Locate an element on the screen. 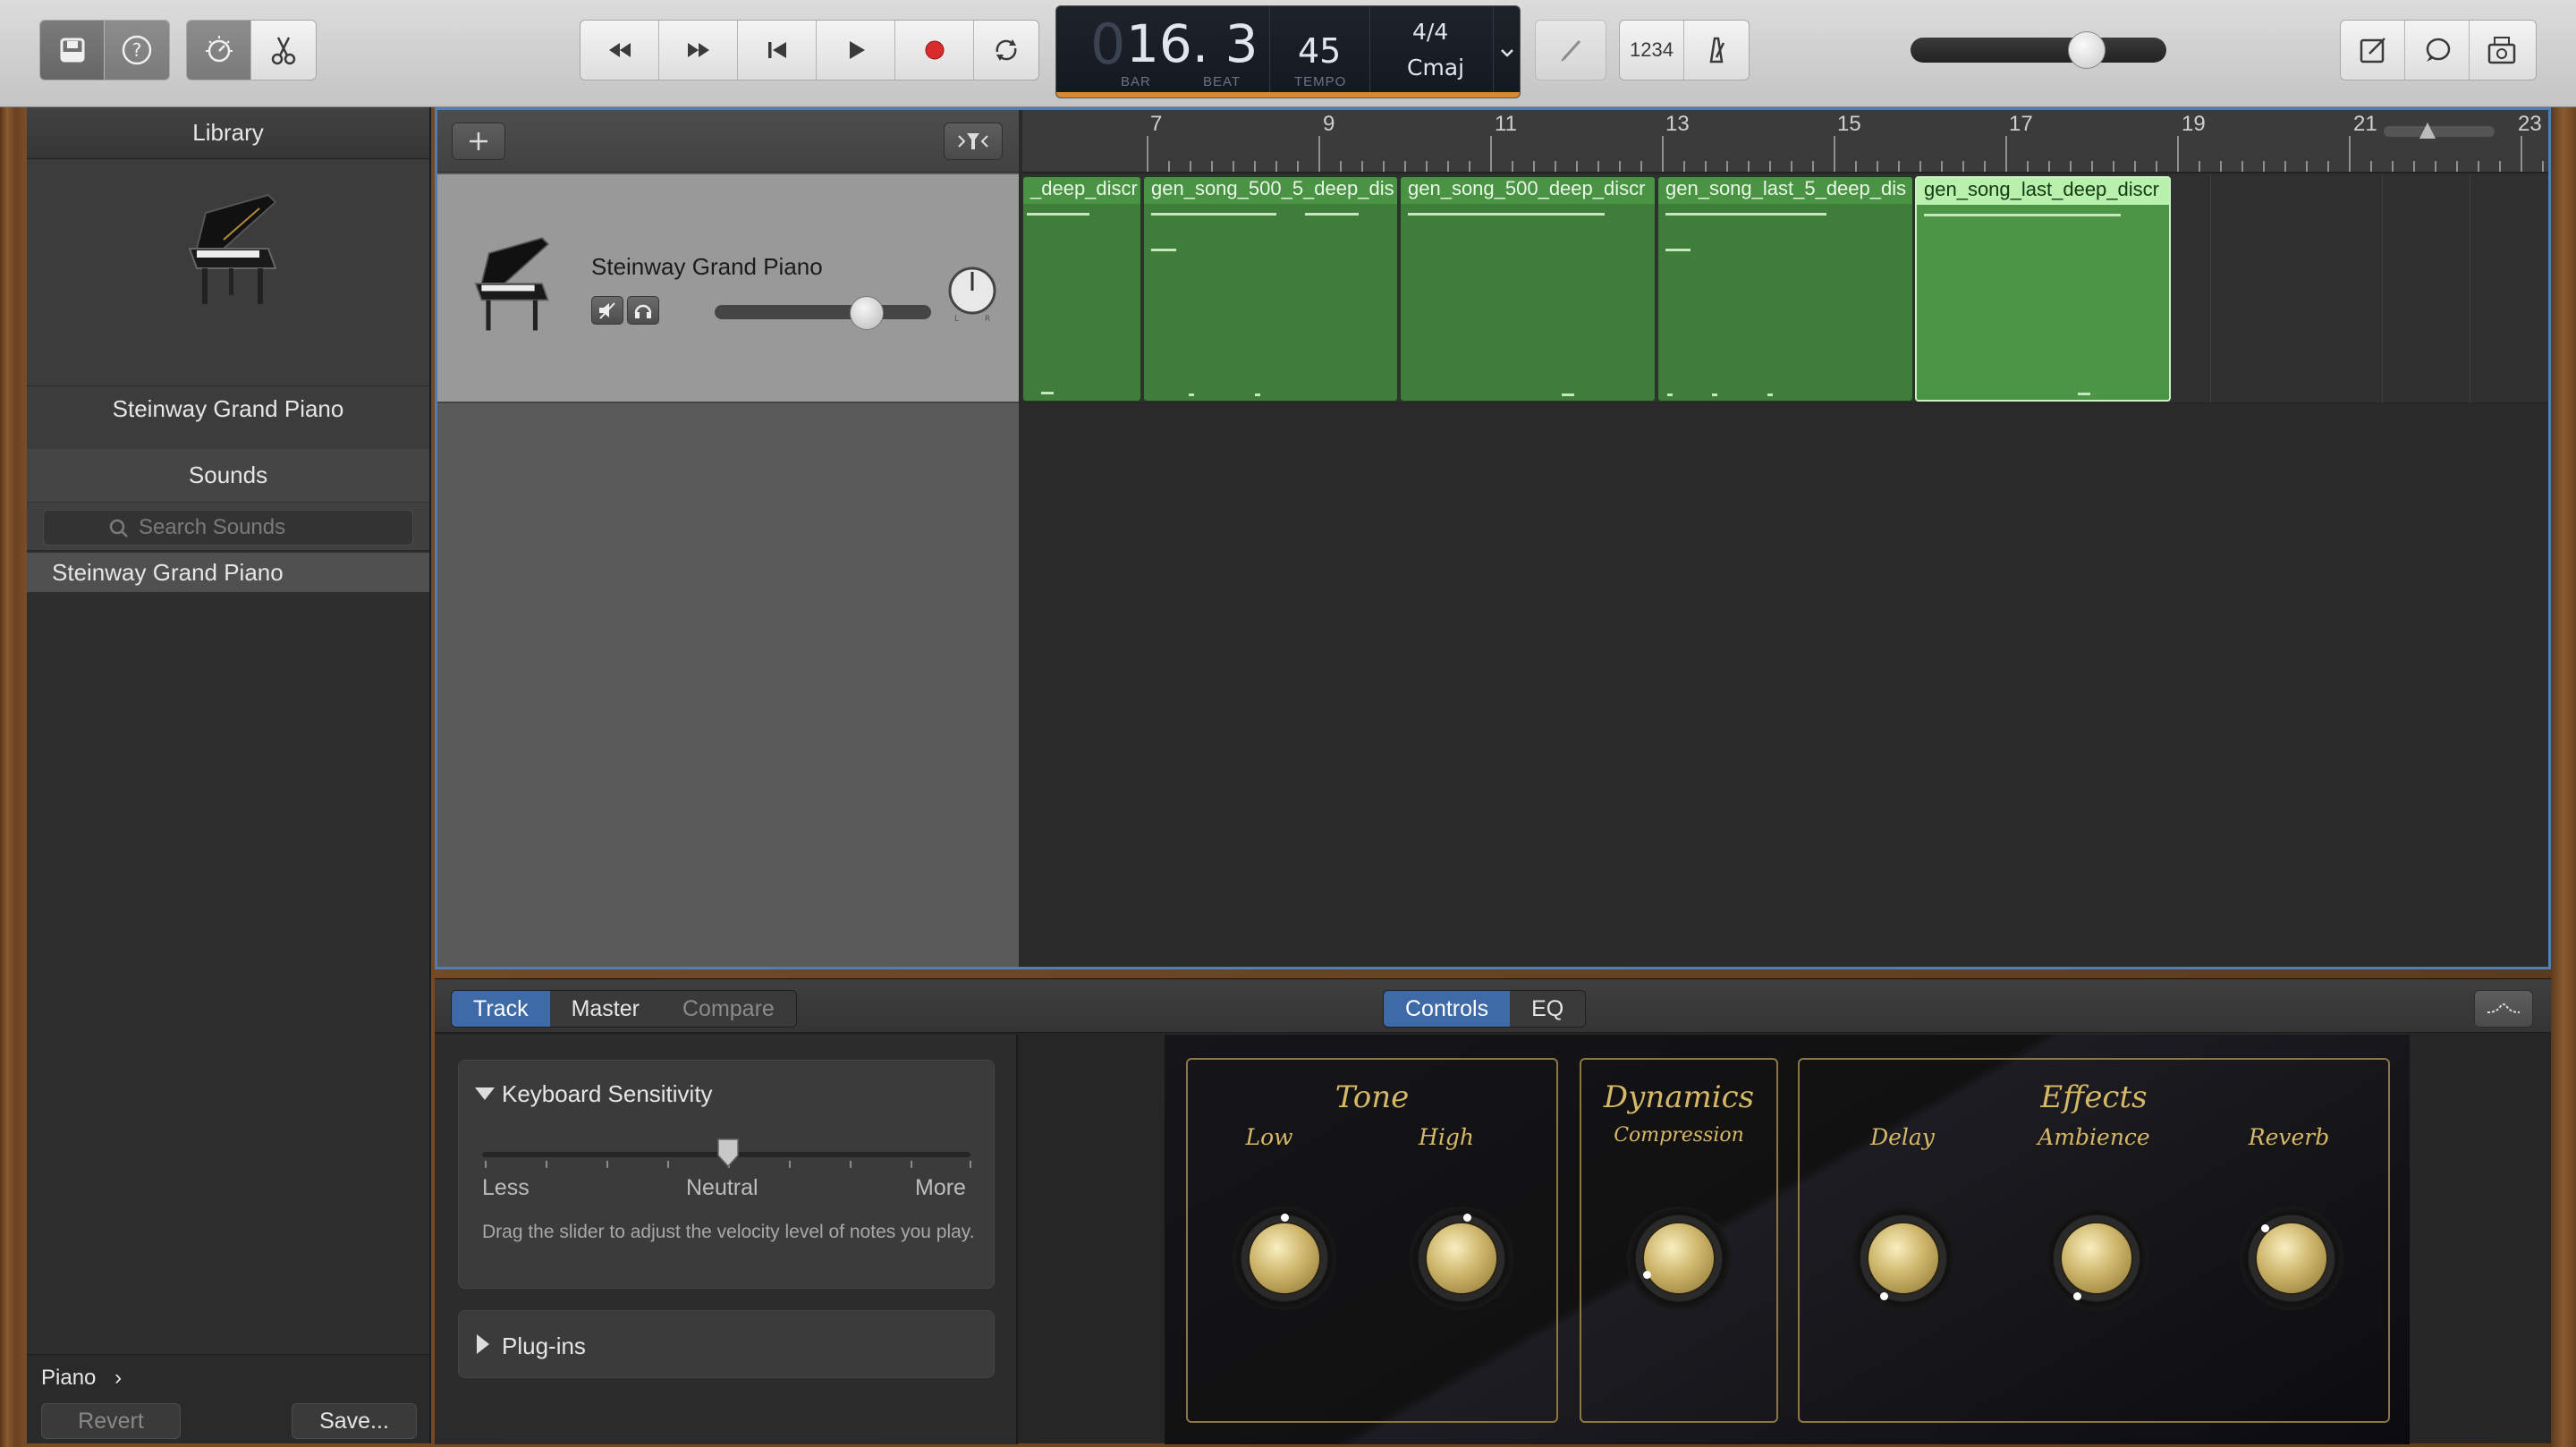  reverb-knob is located at coordinates (2291, 1258).